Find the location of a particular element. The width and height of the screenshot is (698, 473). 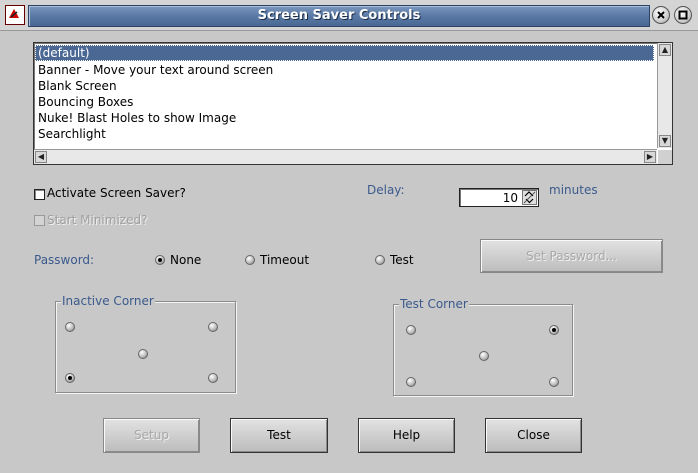

delay-unit: minutes is located at coordinates (573, 190).